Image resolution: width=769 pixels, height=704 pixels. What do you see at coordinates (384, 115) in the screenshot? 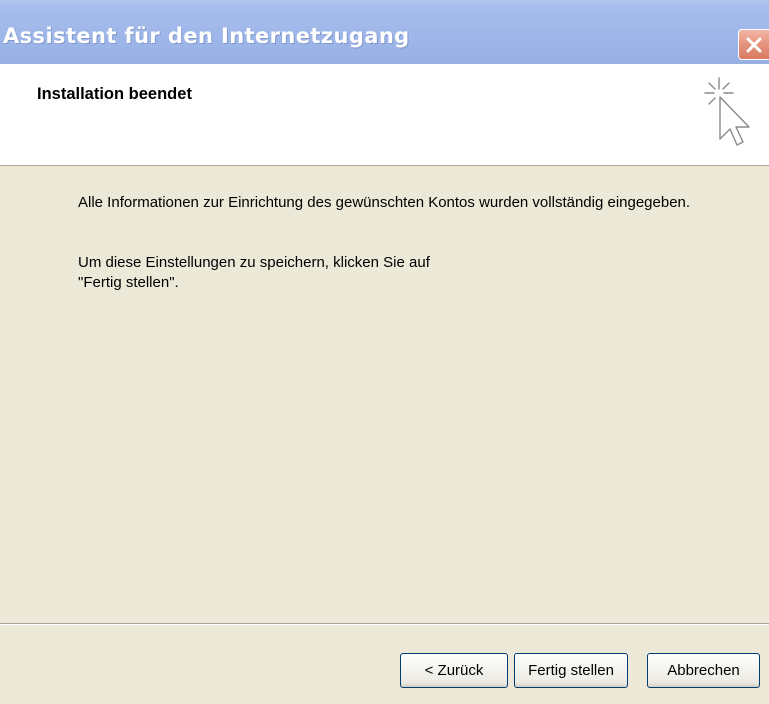
I see `wizard-header: Installation beendet` at bounding box center [384, 115].